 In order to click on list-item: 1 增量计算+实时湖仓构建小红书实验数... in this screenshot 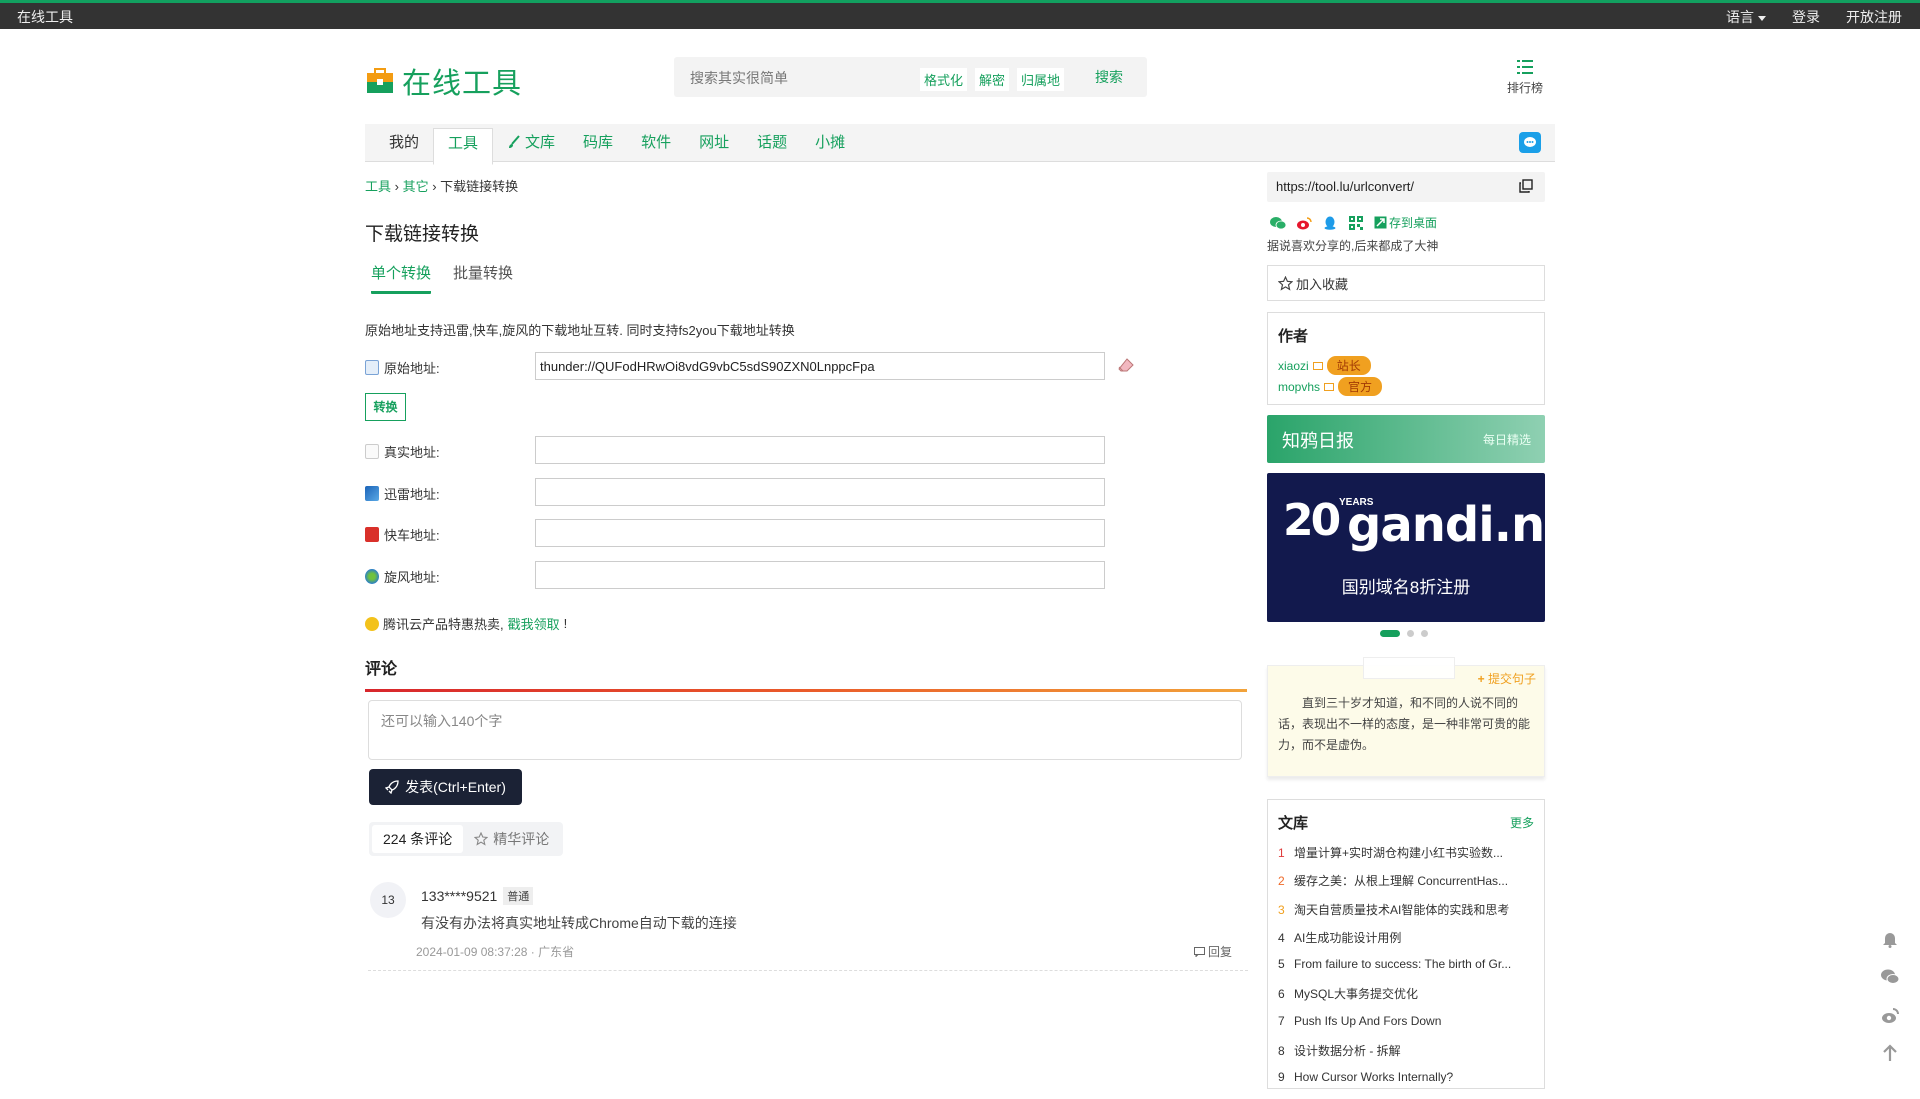, I will do `click(1407, 858)`.